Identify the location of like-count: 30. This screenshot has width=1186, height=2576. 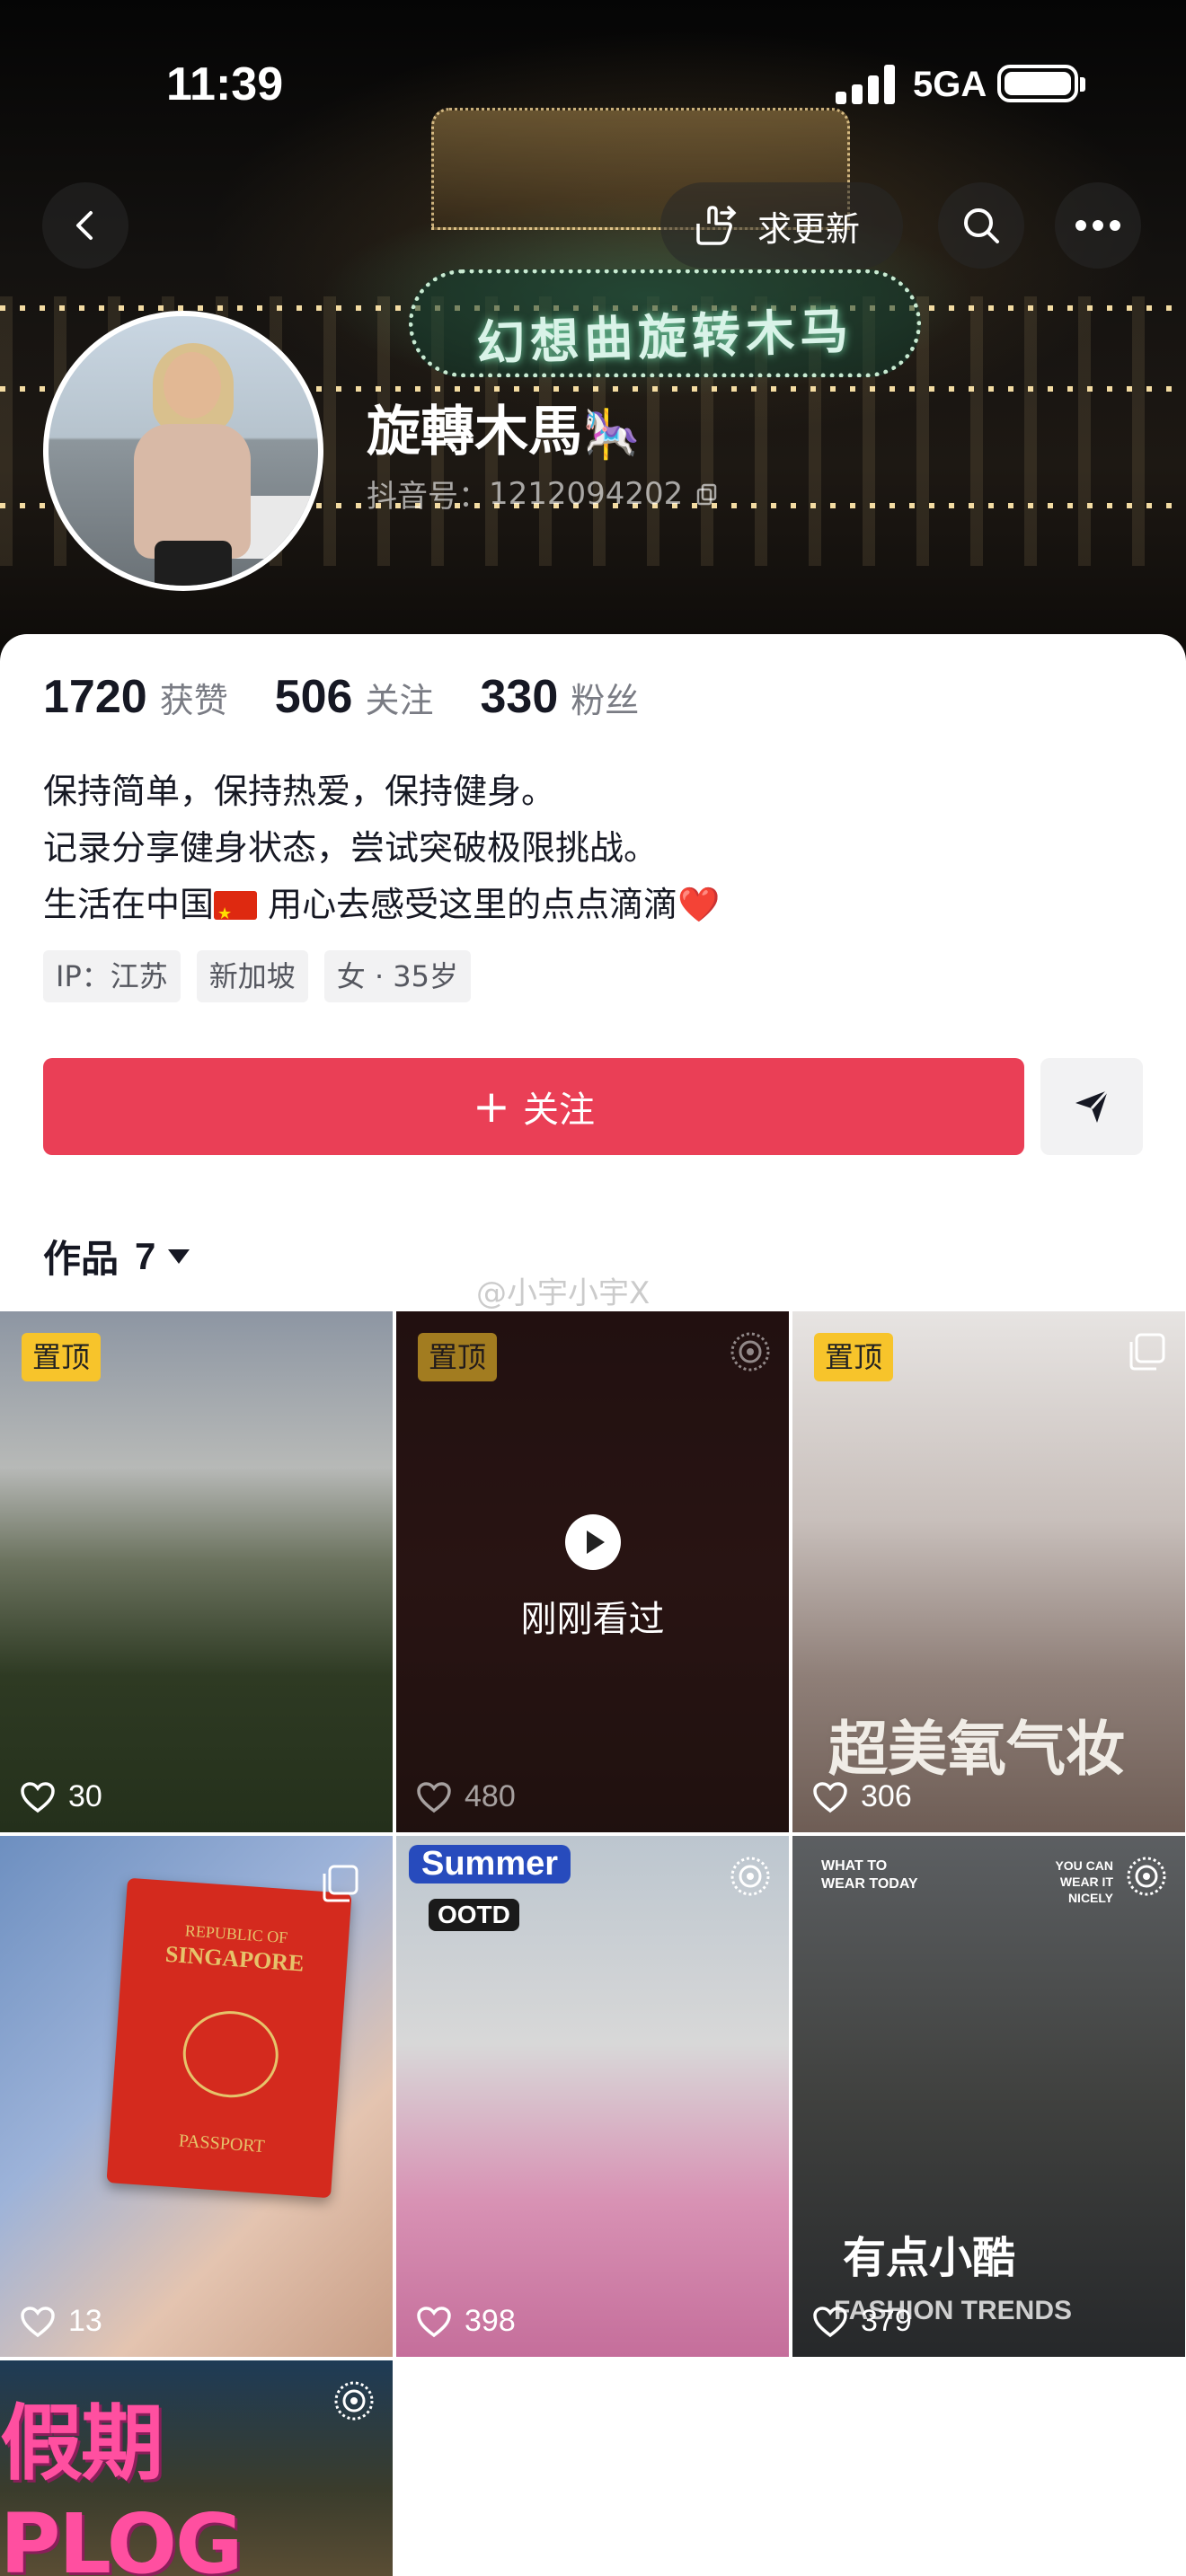
(61, 1796).